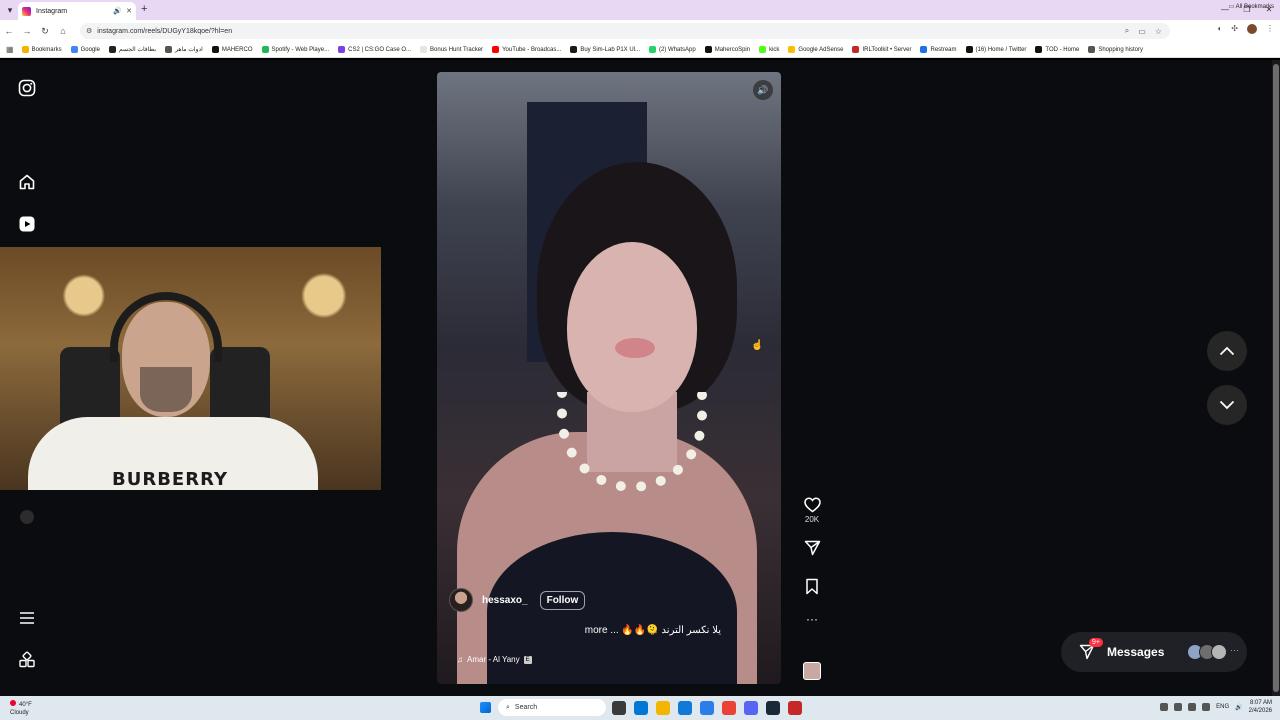  What do you see at coordinates (881, 49) in the screenshot?
I see `bookmark-item: IRLToolkit • Server` at bounding box center [881, 49].